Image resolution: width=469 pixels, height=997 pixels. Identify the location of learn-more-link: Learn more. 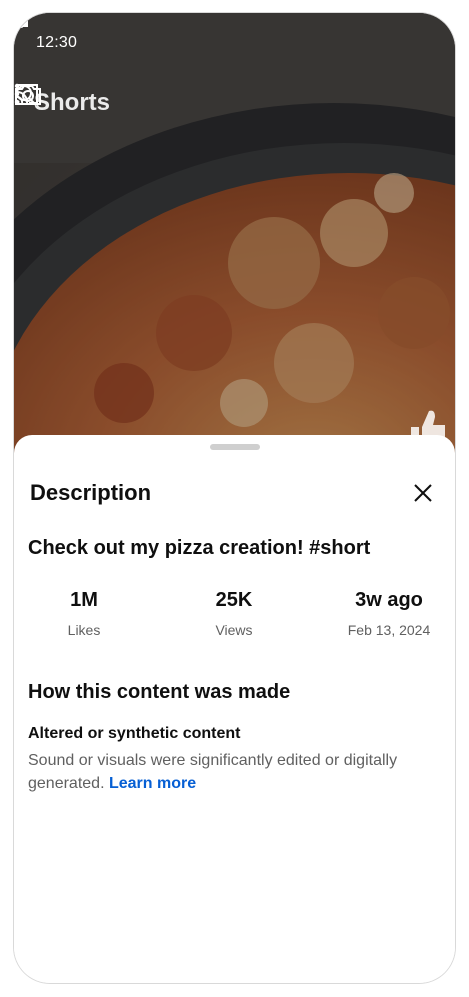
(152, 783).